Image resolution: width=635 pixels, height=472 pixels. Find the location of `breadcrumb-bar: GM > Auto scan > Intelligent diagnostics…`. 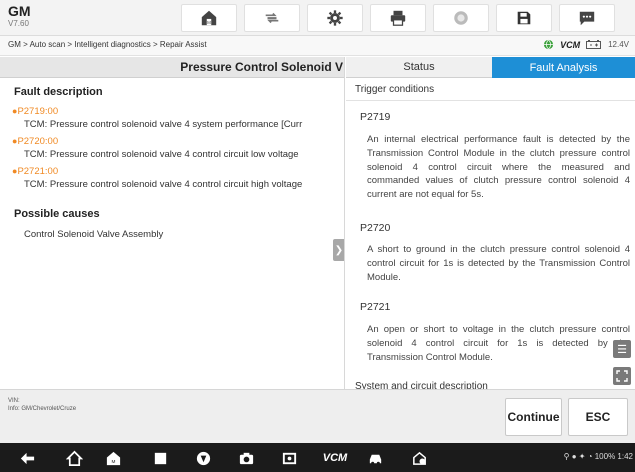

breadcrumb-bar: GM > Auto scan > Intelligent diagnostics… is located at coordinates (317, 46).